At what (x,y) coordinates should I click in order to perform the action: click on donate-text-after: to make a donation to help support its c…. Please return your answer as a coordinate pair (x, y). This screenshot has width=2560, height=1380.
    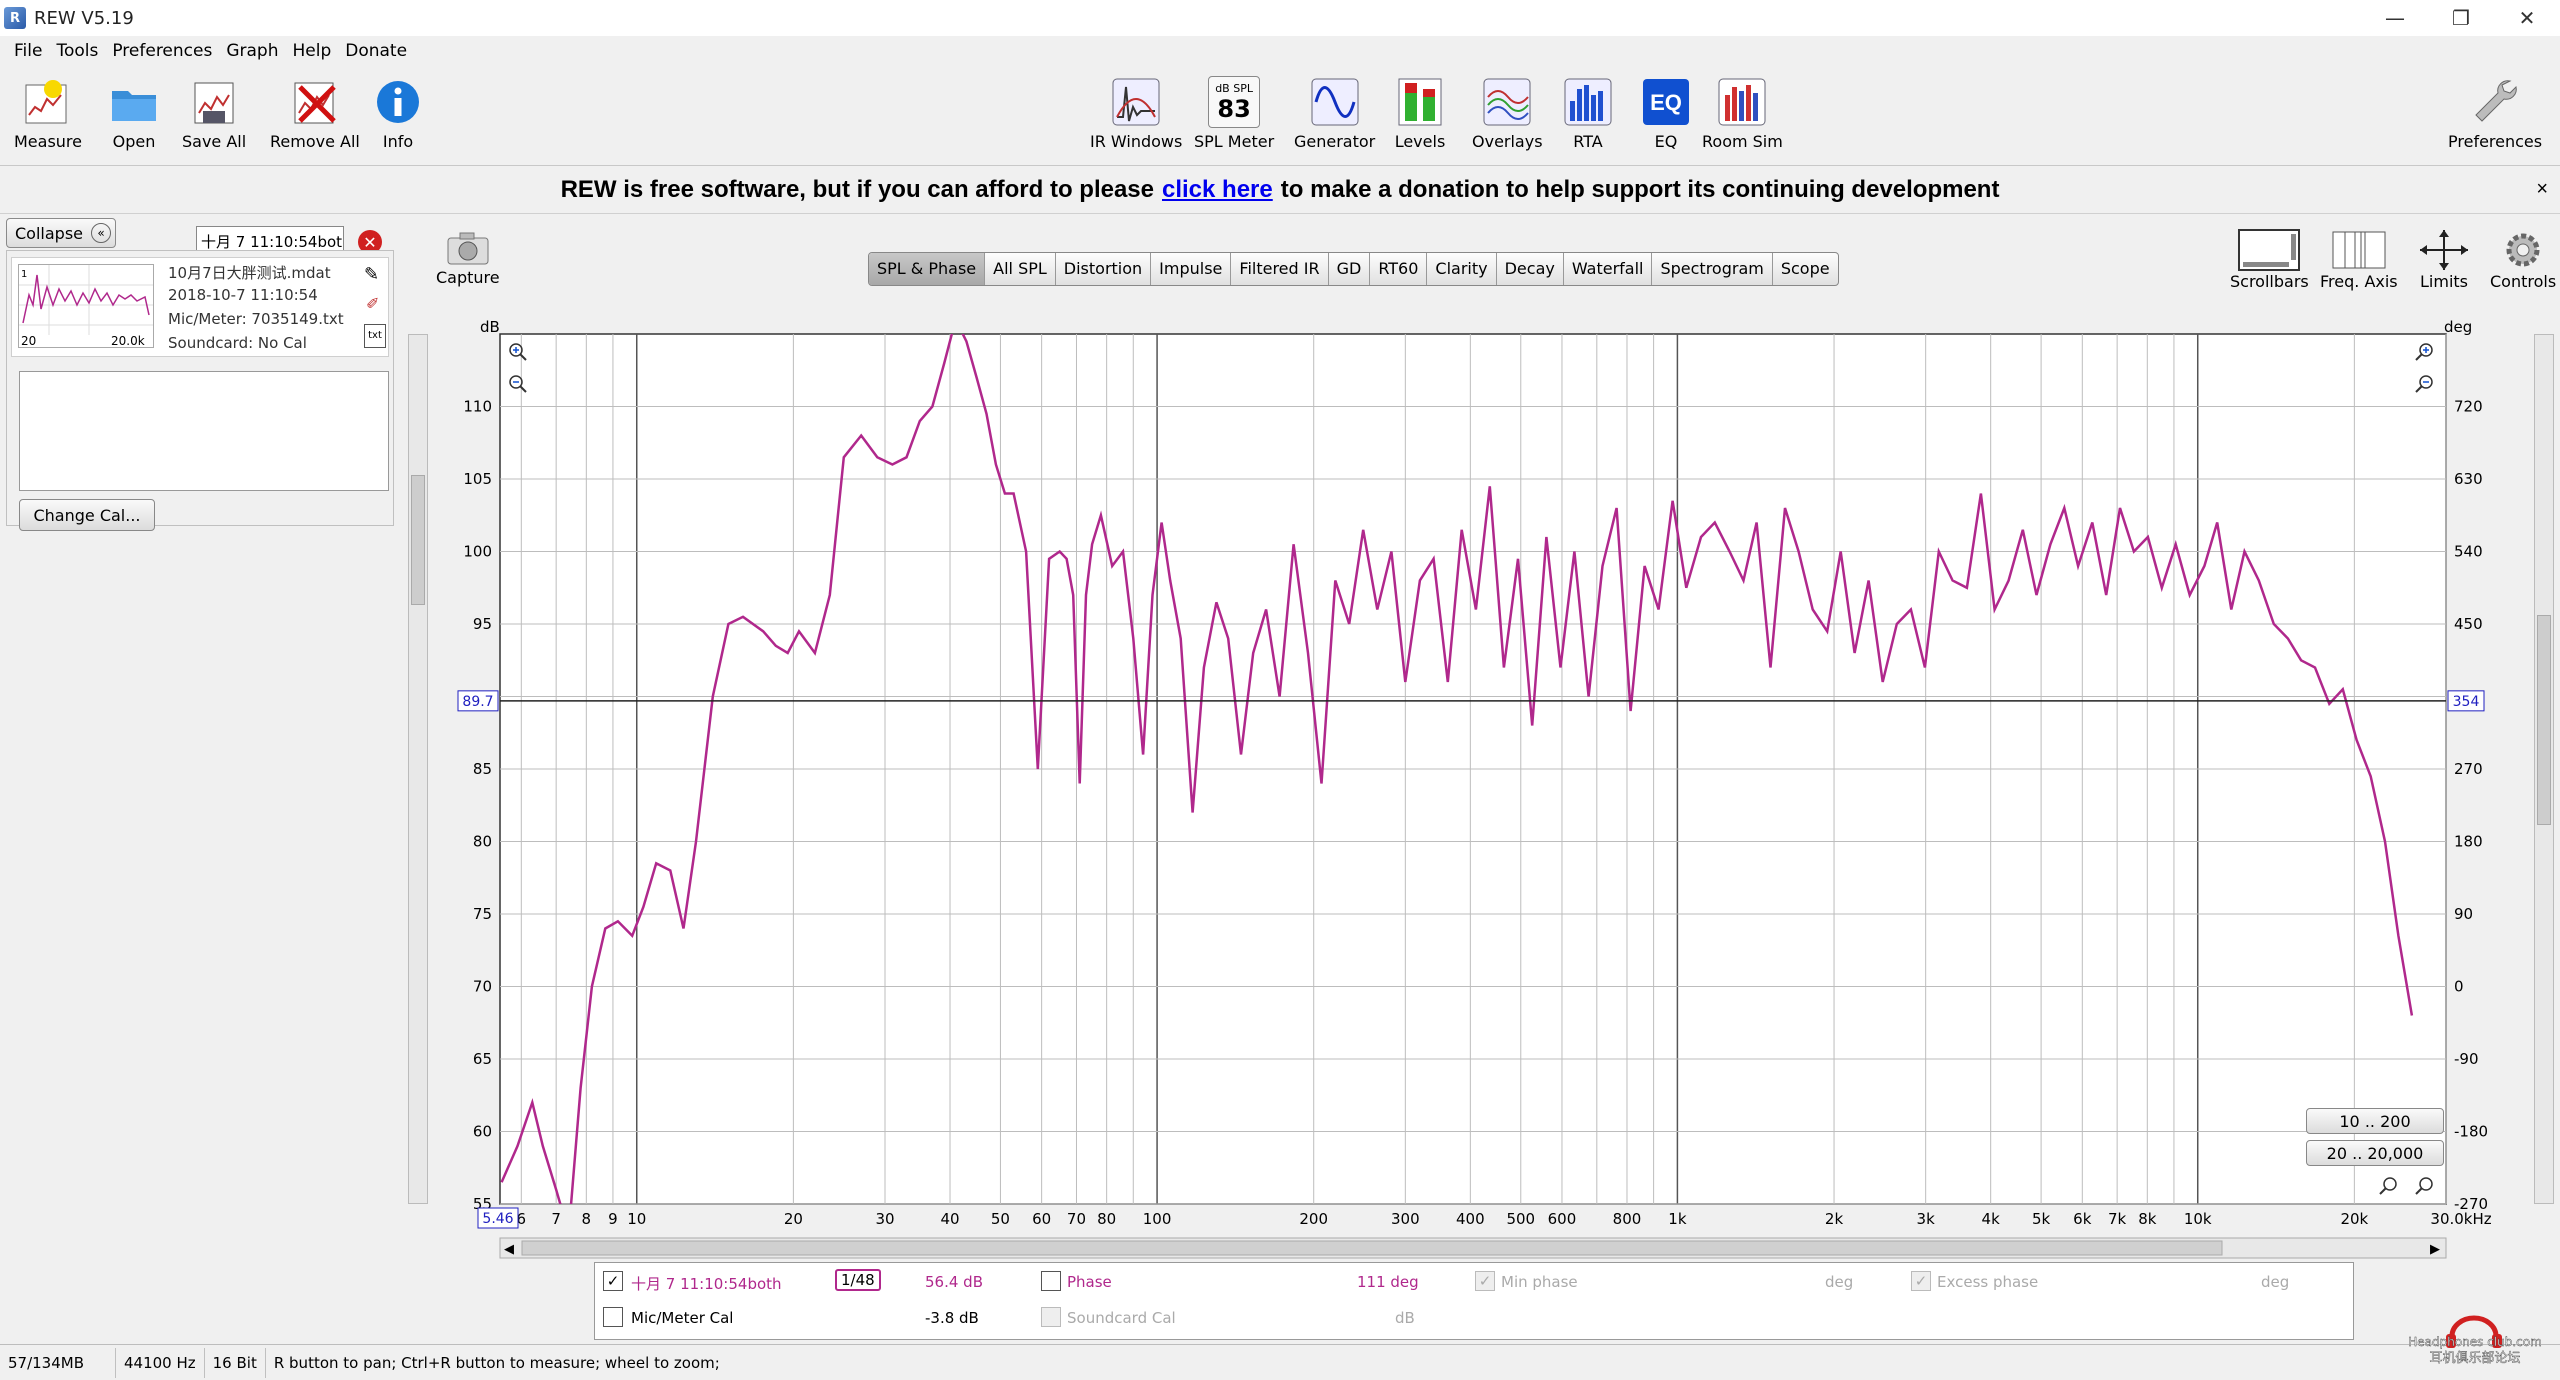
    Looking at the image, I should click on (1640, 189).